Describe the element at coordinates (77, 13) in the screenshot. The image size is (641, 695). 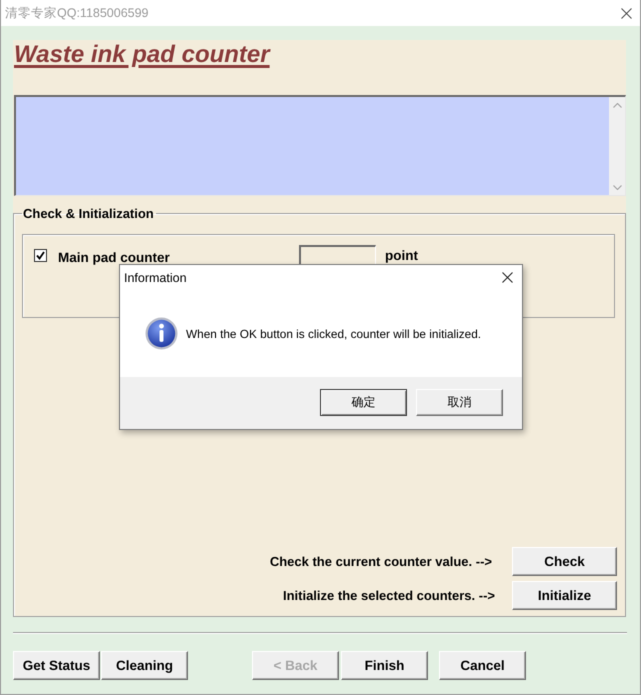
I see `window-title: 清零专家QQ:1185006599` at that location.